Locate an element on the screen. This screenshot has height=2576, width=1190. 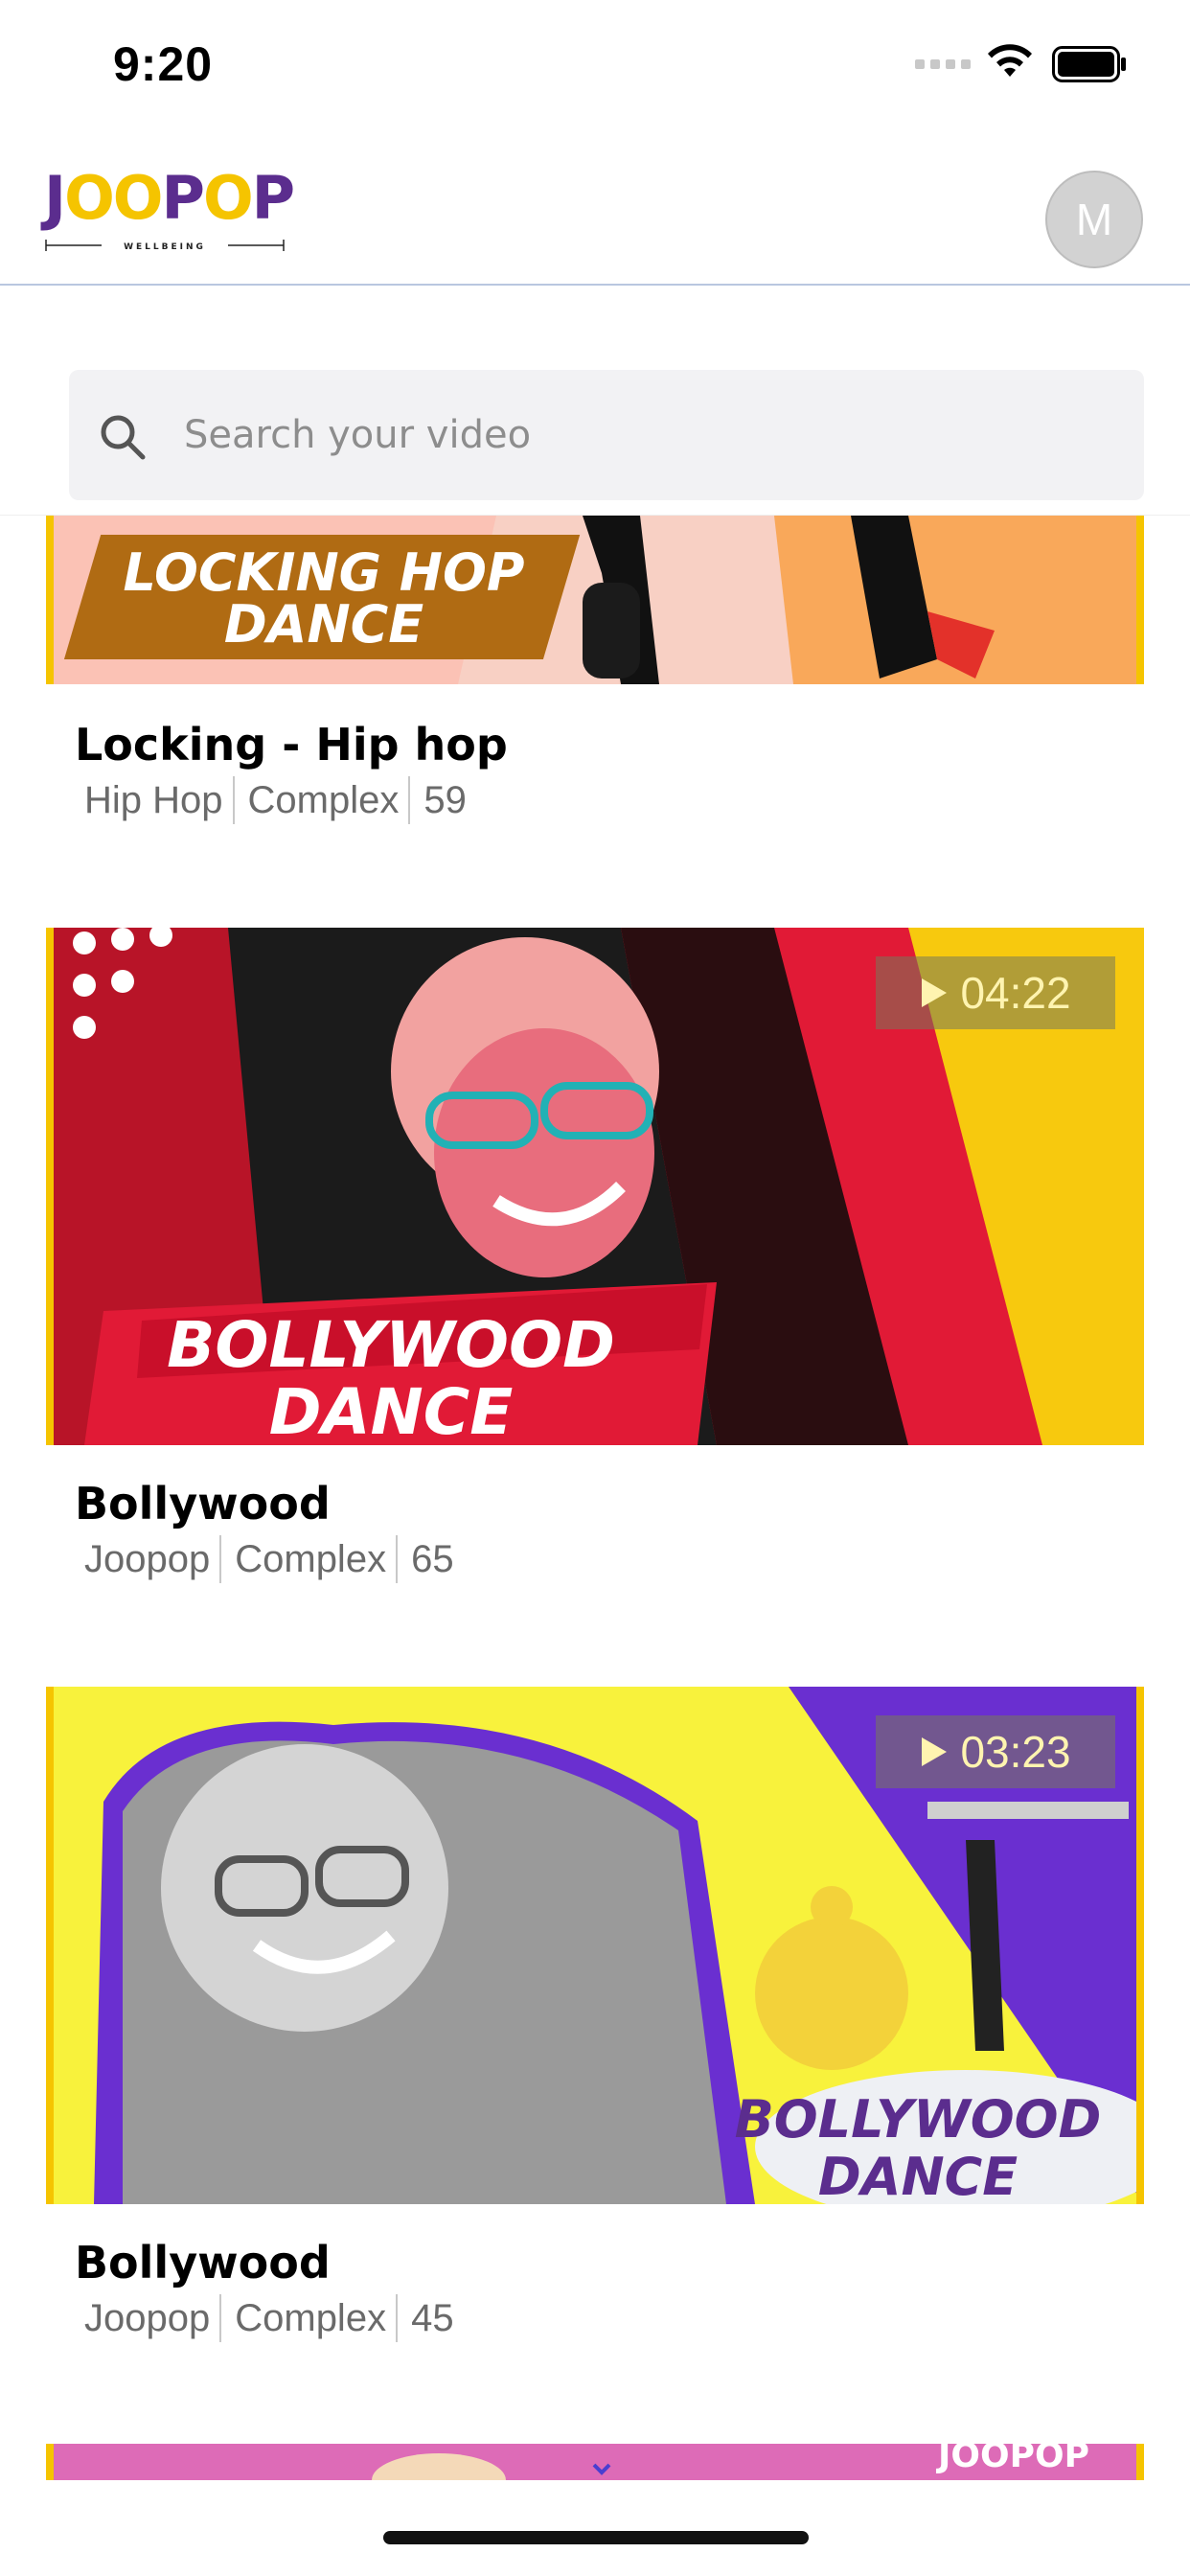
home-indicator is located at coordinates (596, 2537).